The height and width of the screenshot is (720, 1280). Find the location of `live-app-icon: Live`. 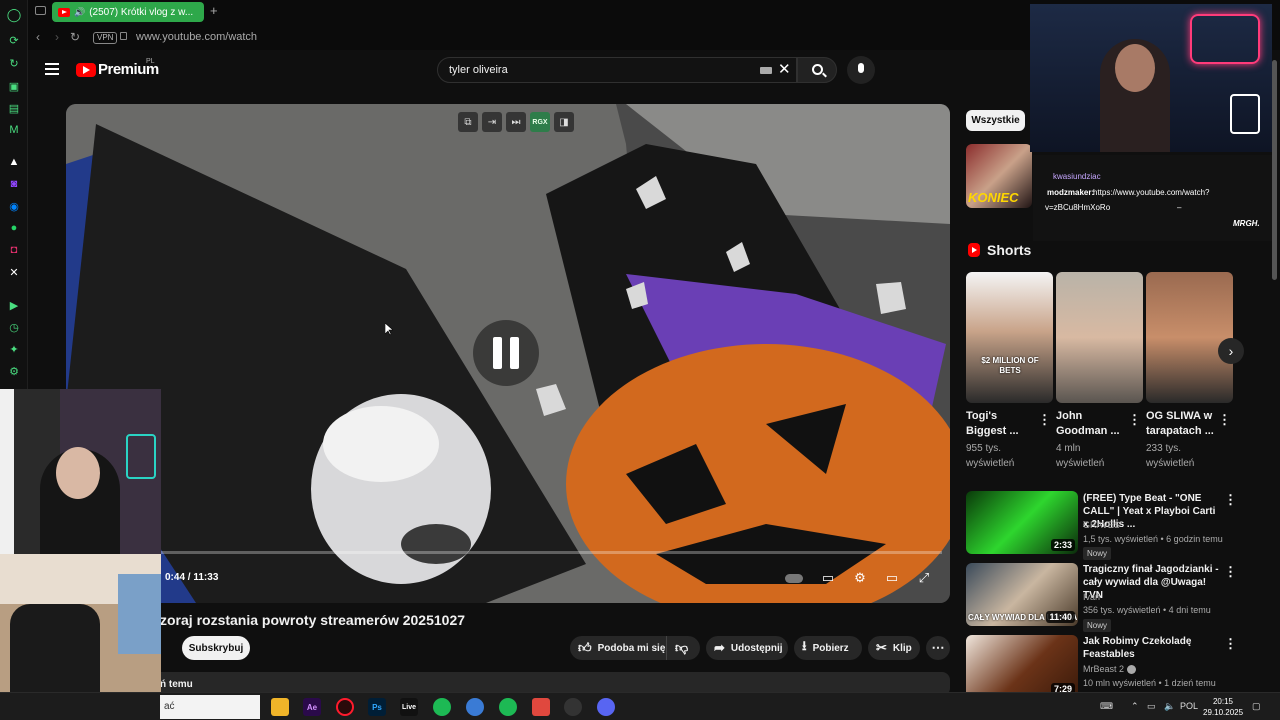

live-app-icon: Live is located at coordinates (409, 707).